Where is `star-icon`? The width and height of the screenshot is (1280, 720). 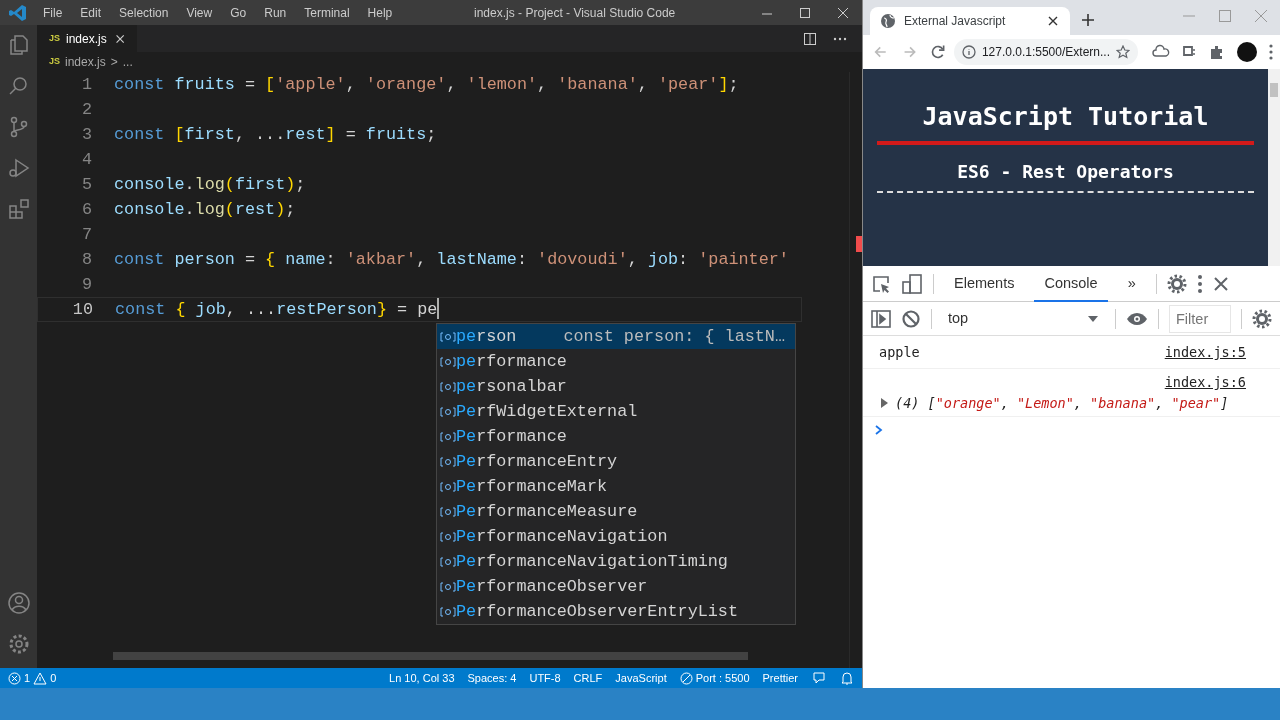
star-icon is located at coordinates (1123, 52).